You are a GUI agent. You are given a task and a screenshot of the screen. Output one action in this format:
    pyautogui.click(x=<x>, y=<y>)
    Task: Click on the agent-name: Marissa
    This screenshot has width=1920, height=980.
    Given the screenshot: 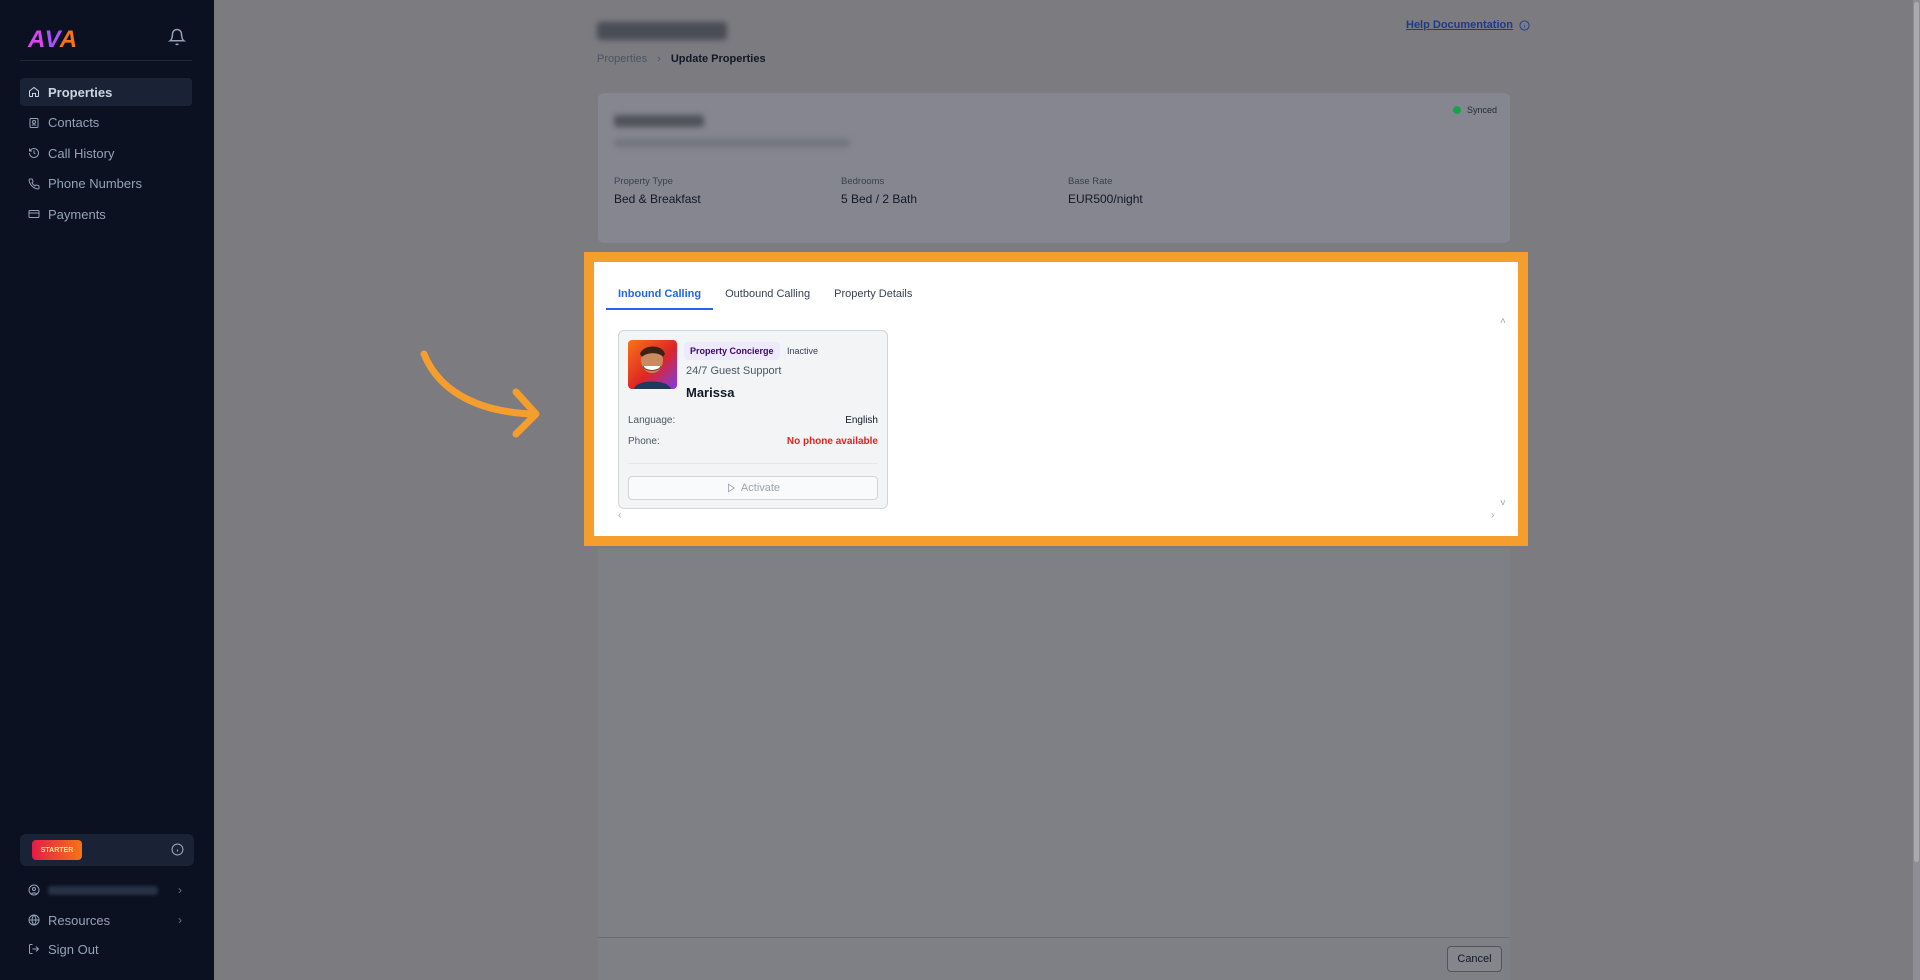 What is the action you would take?
    pyautogui.click(x=710, y=392)
    